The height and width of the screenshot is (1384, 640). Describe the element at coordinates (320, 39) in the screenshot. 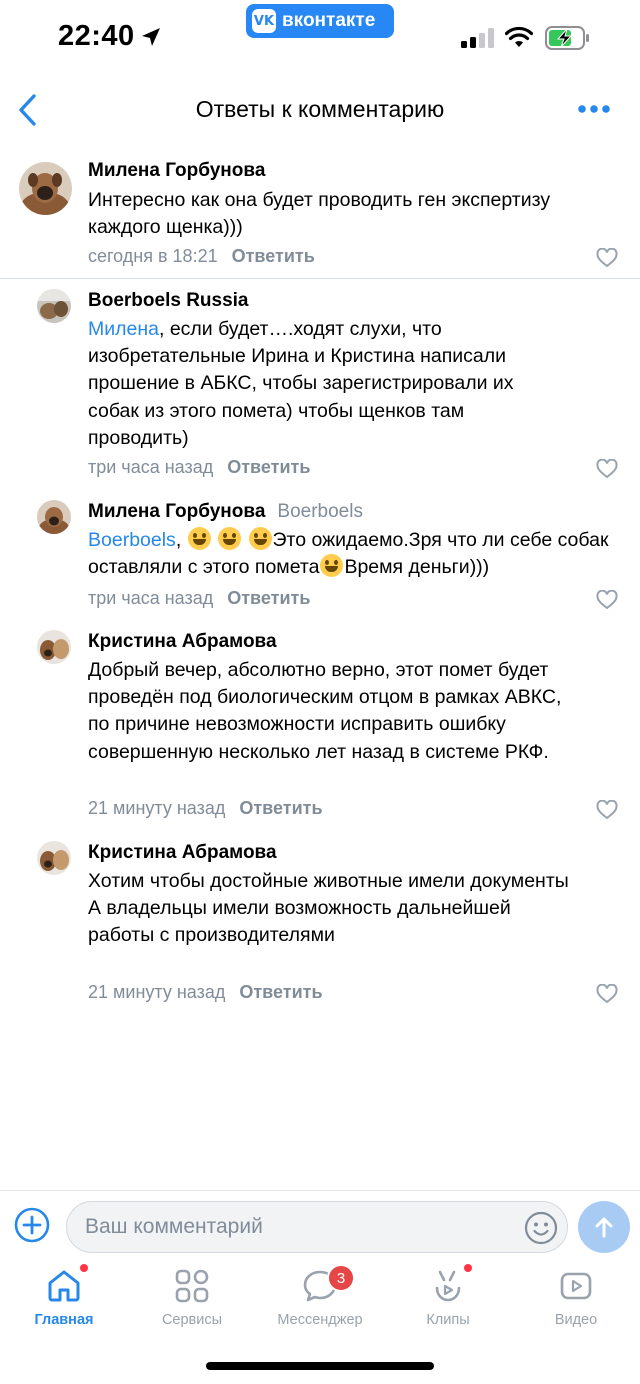

I see `status-bar: 22:40 VK вконтакте` at that location.